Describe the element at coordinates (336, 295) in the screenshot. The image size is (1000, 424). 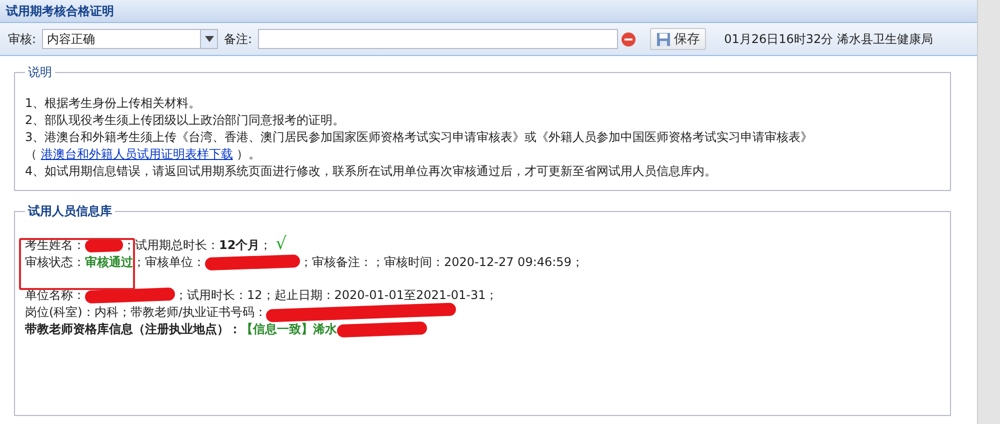
I see `info-text: ；试用时长：12；起止日期：2020-01-01至2021-01-31；` at that location.